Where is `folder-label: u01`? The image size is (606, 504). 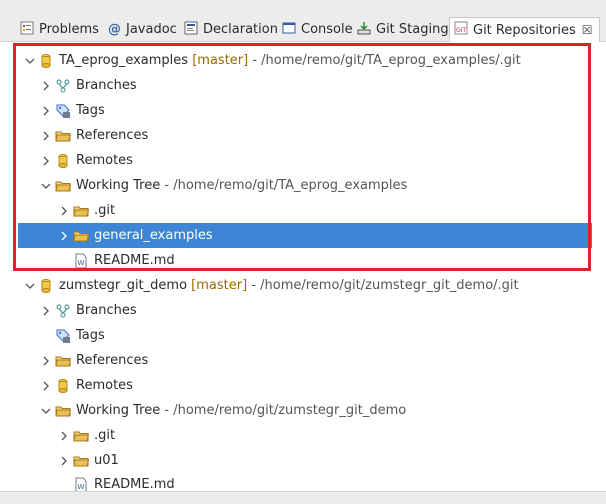 folder-label: u01 is located at coordinates (106, 460).